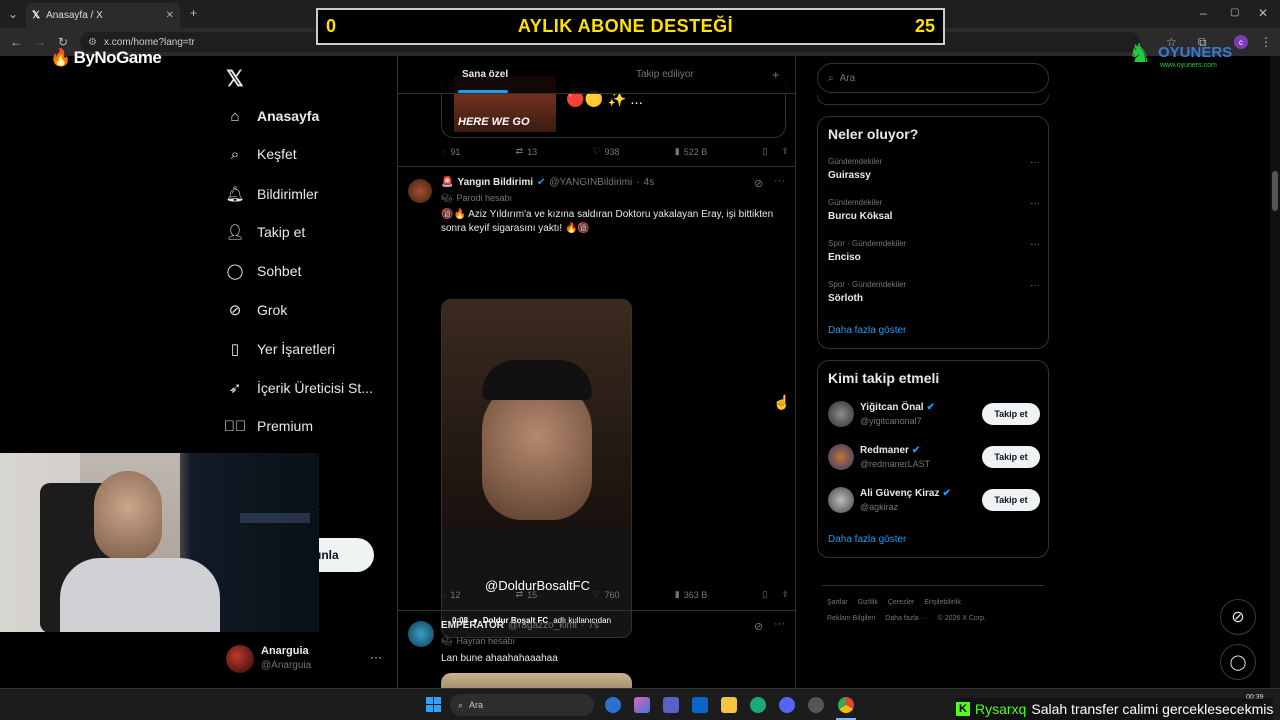 This screenshot has width=1280, height=720. I want to click on obs-icon, so click(816, 705).